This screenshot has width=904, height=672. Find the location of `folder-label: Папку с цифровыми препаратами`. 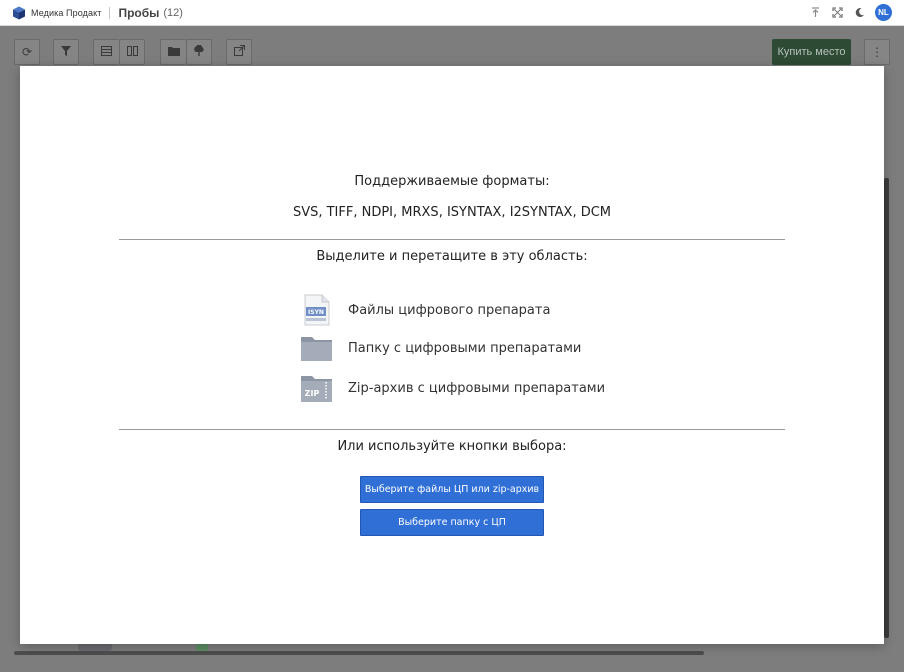

folder-label: Папку с цифровыми препаратами is located at coordinates (465, 348).